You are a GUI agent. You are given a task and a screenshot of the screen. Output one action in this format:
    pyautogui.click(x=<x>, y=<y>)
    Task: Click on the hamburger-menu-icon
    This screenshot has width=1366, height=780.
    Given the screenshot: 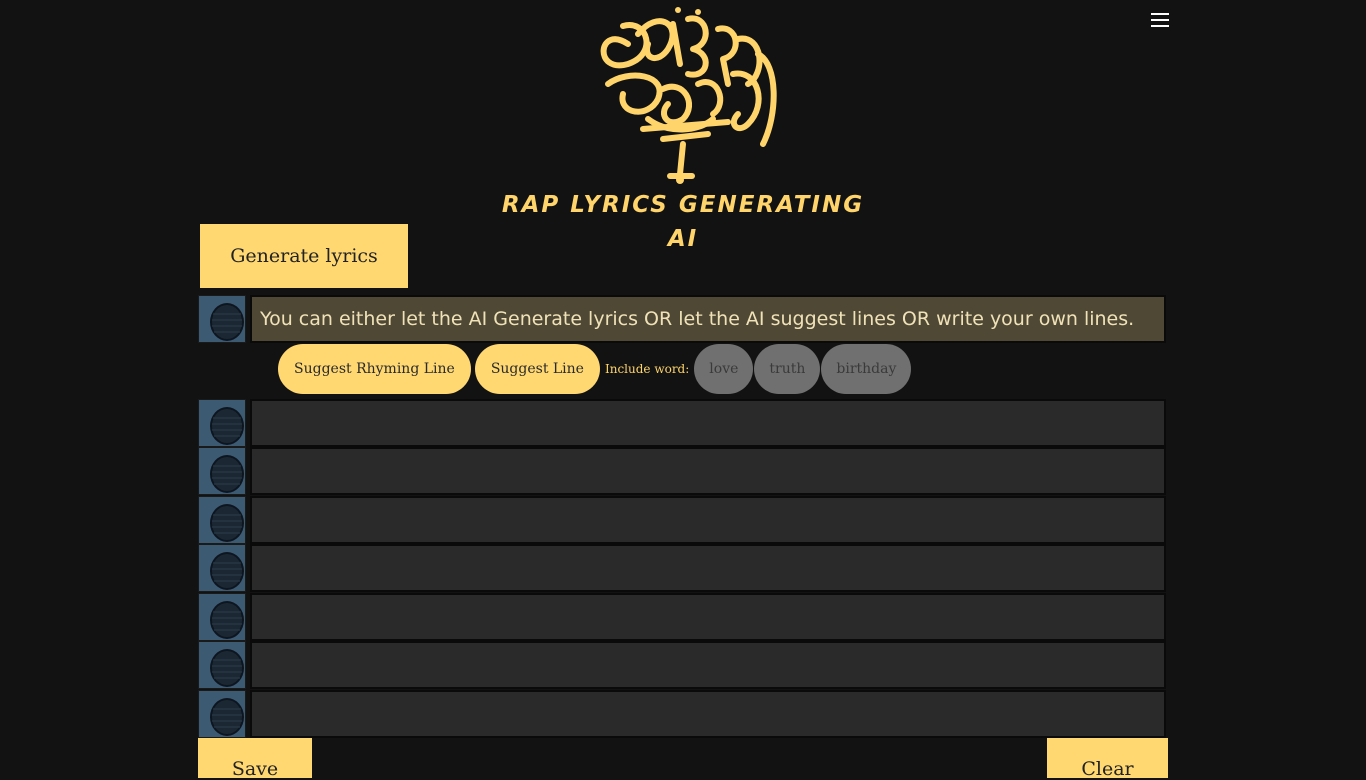 What is the action you would take?
    pyautogui.click(x=1160, y=19)
    